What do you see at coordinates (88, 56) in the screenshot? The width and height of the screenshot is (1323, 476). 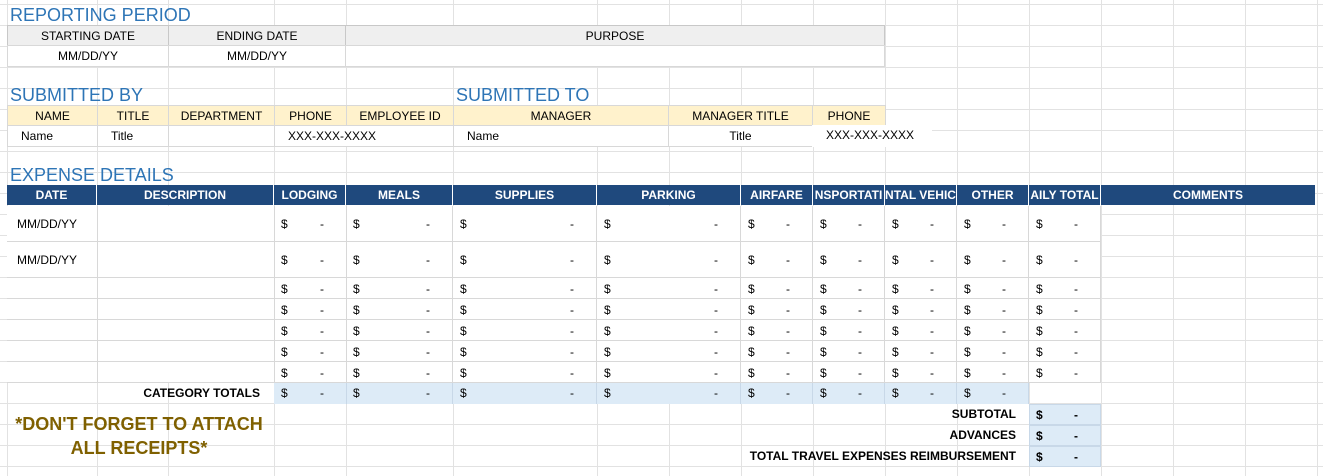 I see `starting-date-field: MM/DD/YY` at bounding box center [88, 56].